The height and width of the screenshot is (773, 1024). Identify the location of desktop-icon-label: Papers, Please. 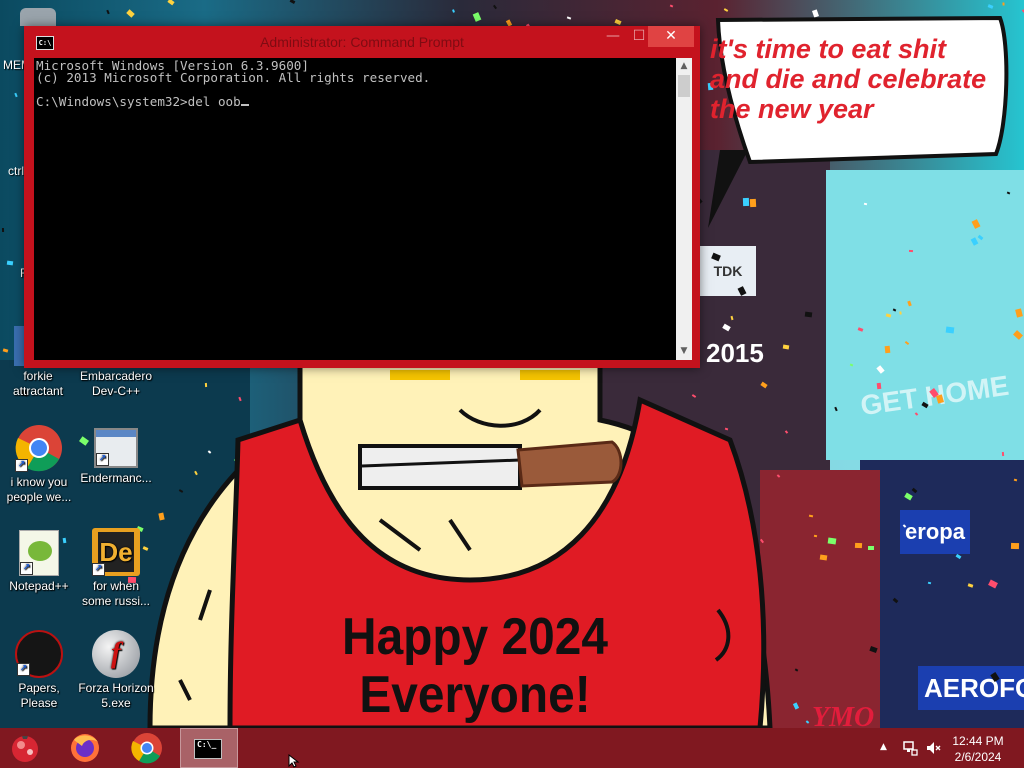
(39, 695).